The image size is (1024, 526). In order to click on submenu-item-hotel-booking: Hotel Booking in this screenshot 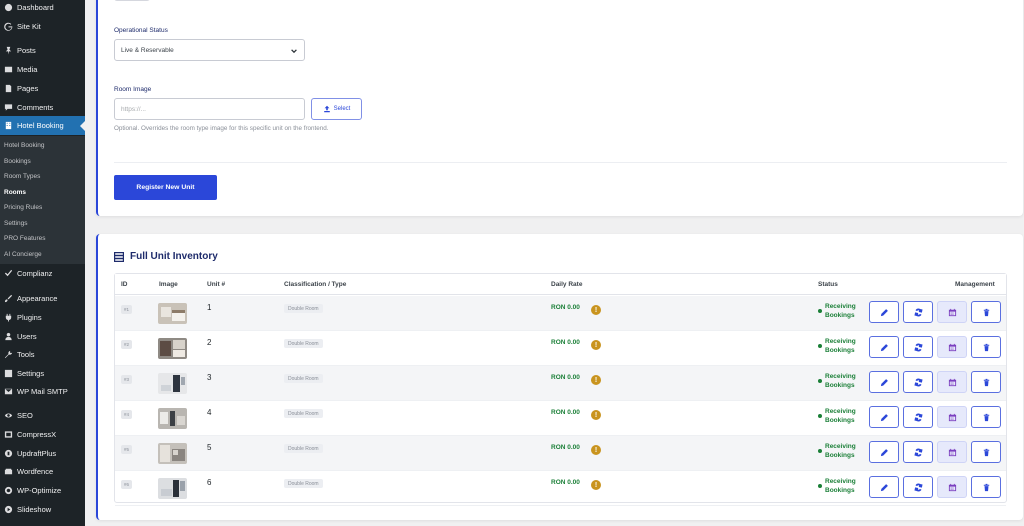, I will do `click(24, 145)`.